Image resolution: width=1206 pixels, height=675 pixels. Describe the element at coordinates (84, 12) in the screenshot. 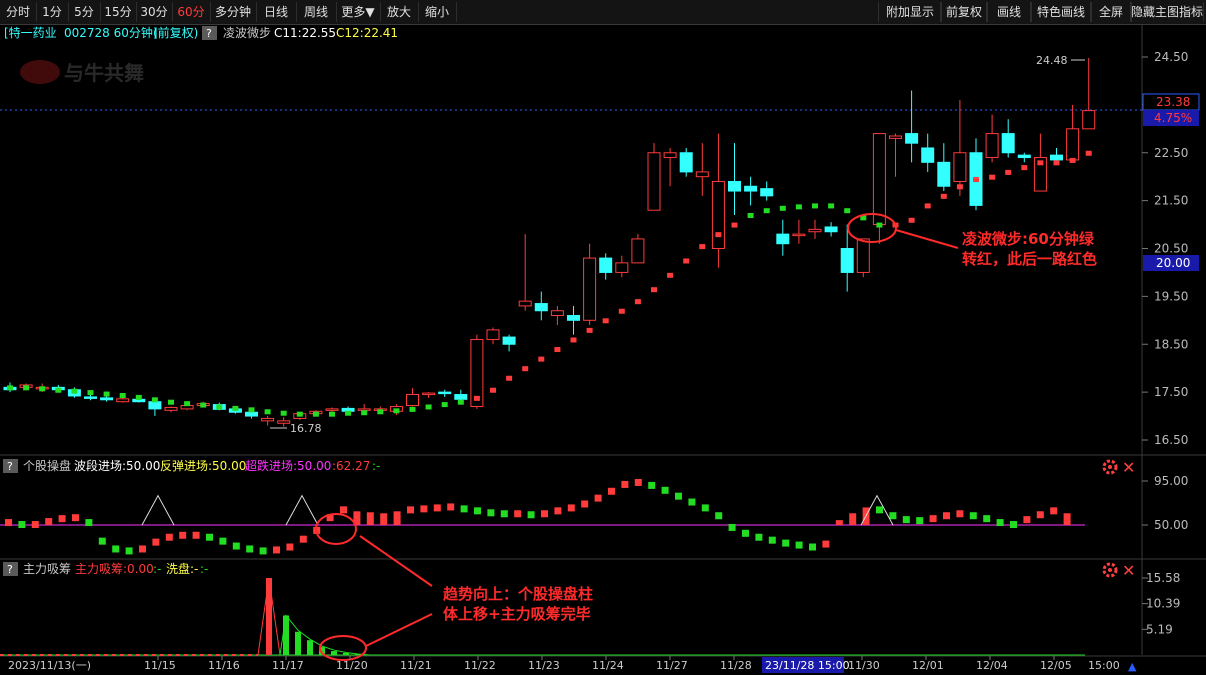

I see `toolbar-btn-2: 5分` at that location.